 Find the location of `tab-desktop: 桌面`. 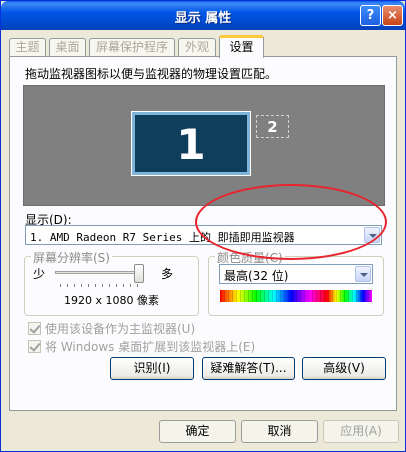

tab-desktop: 桌面 is located at coordinates (67, 47).